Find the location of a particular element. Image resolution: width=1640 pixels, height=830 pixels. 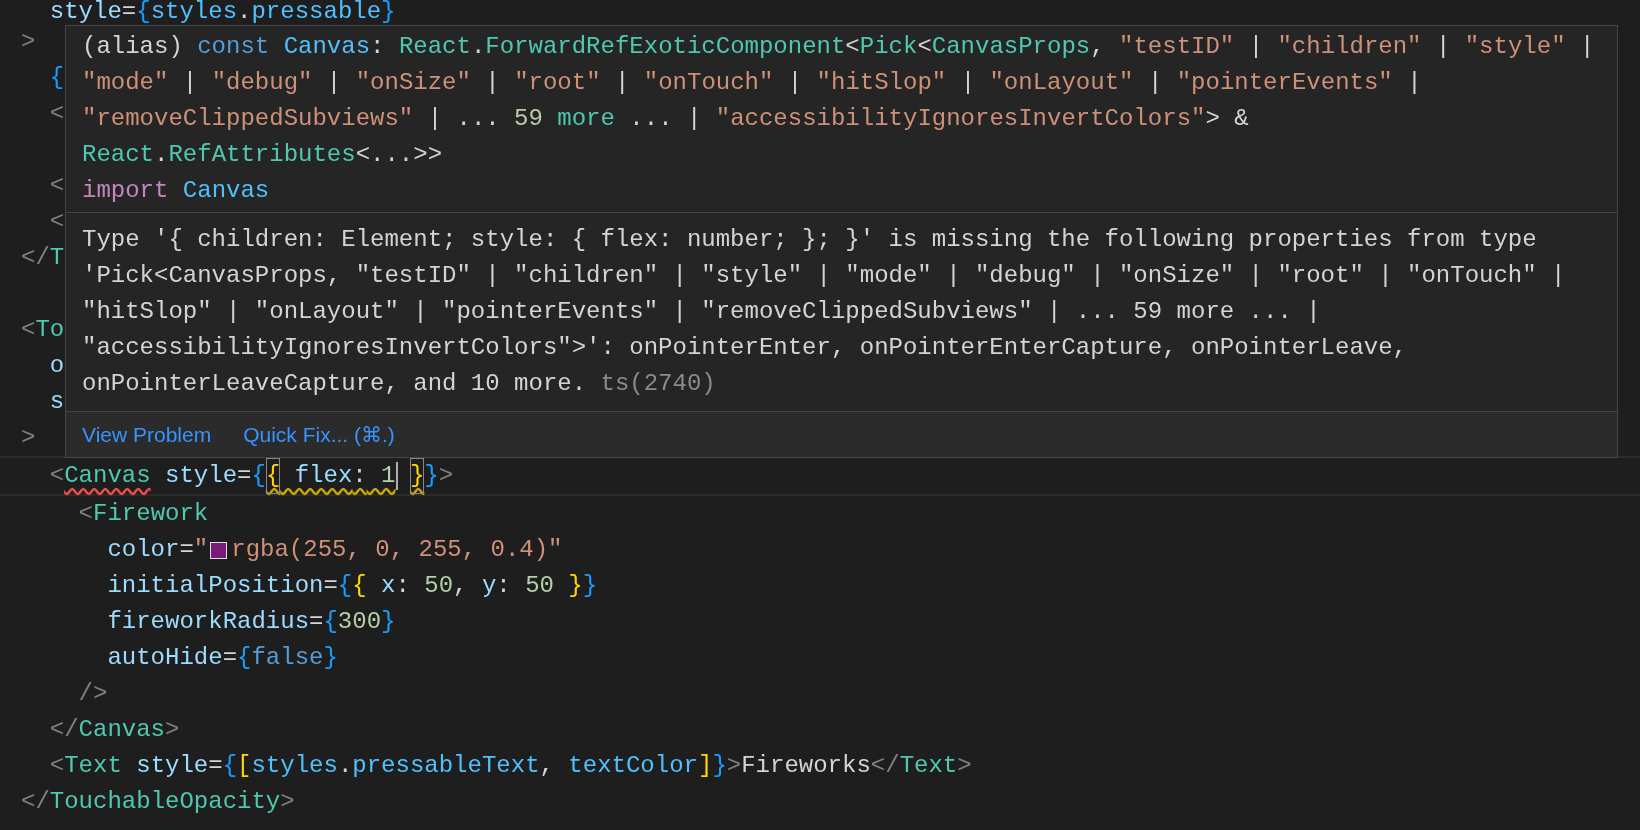

keyword: const is located at coordinates (233, 46).